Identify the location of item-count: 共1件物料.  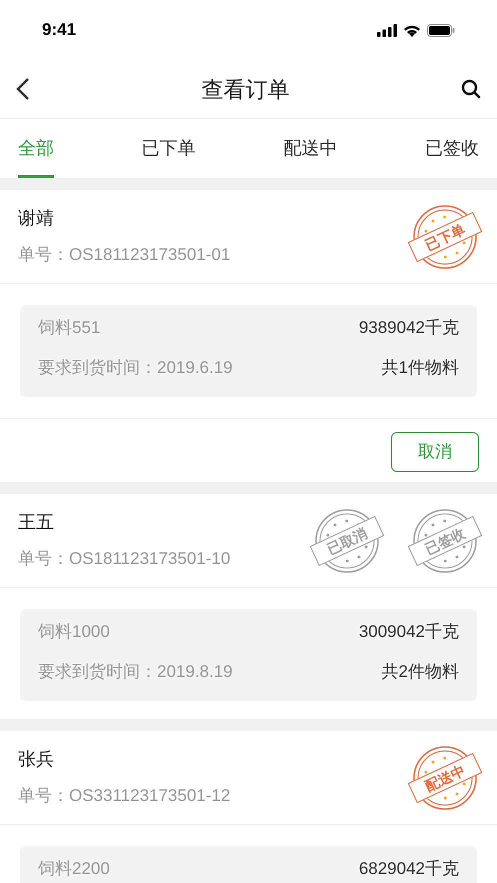
(420, 368).